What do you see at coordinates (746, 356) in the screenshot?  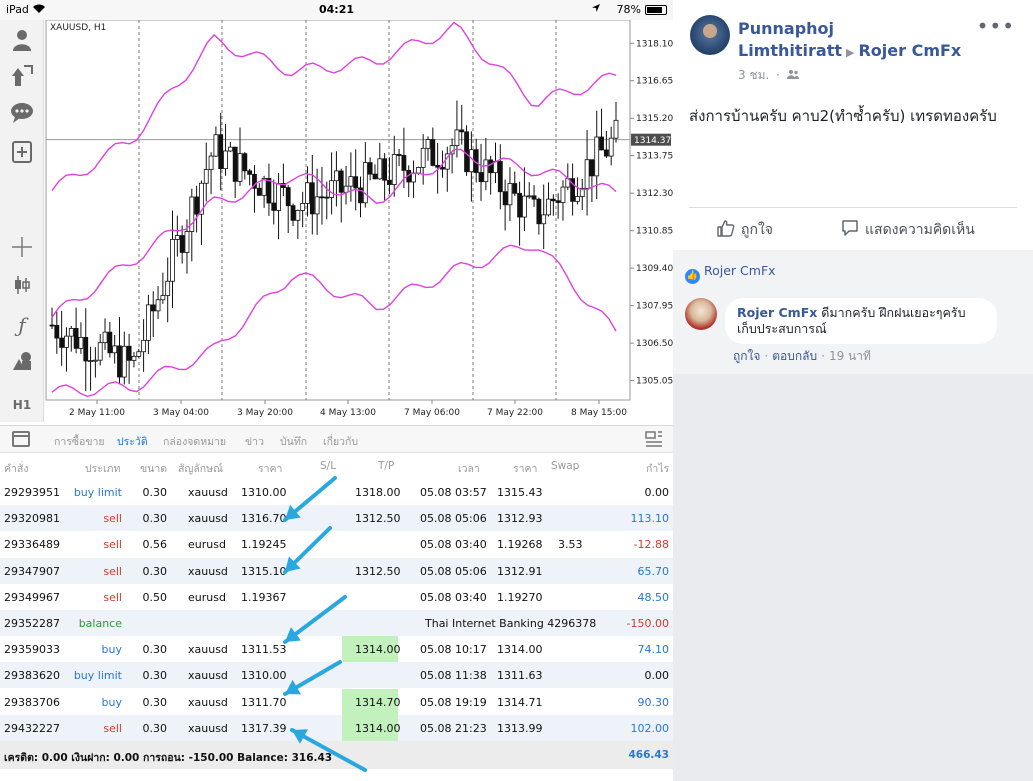 I see `comment-like-link: ถูกใจ` at bounding box center [746, 356].